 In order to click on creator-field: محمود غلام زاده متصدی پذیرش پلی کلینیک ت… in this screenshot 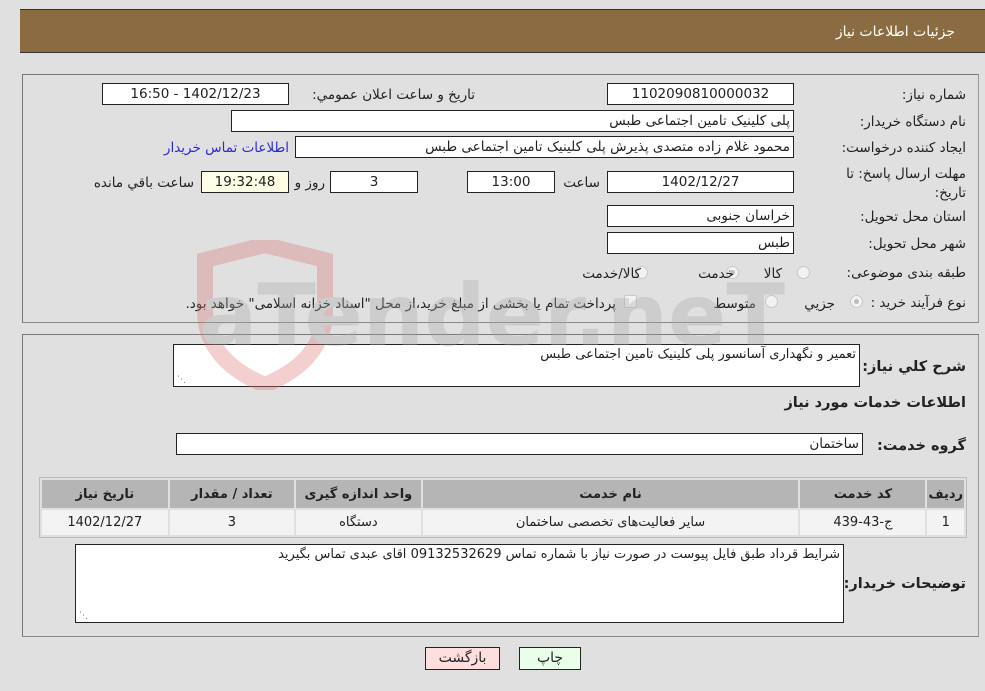, I will do `click(544, 147)`.